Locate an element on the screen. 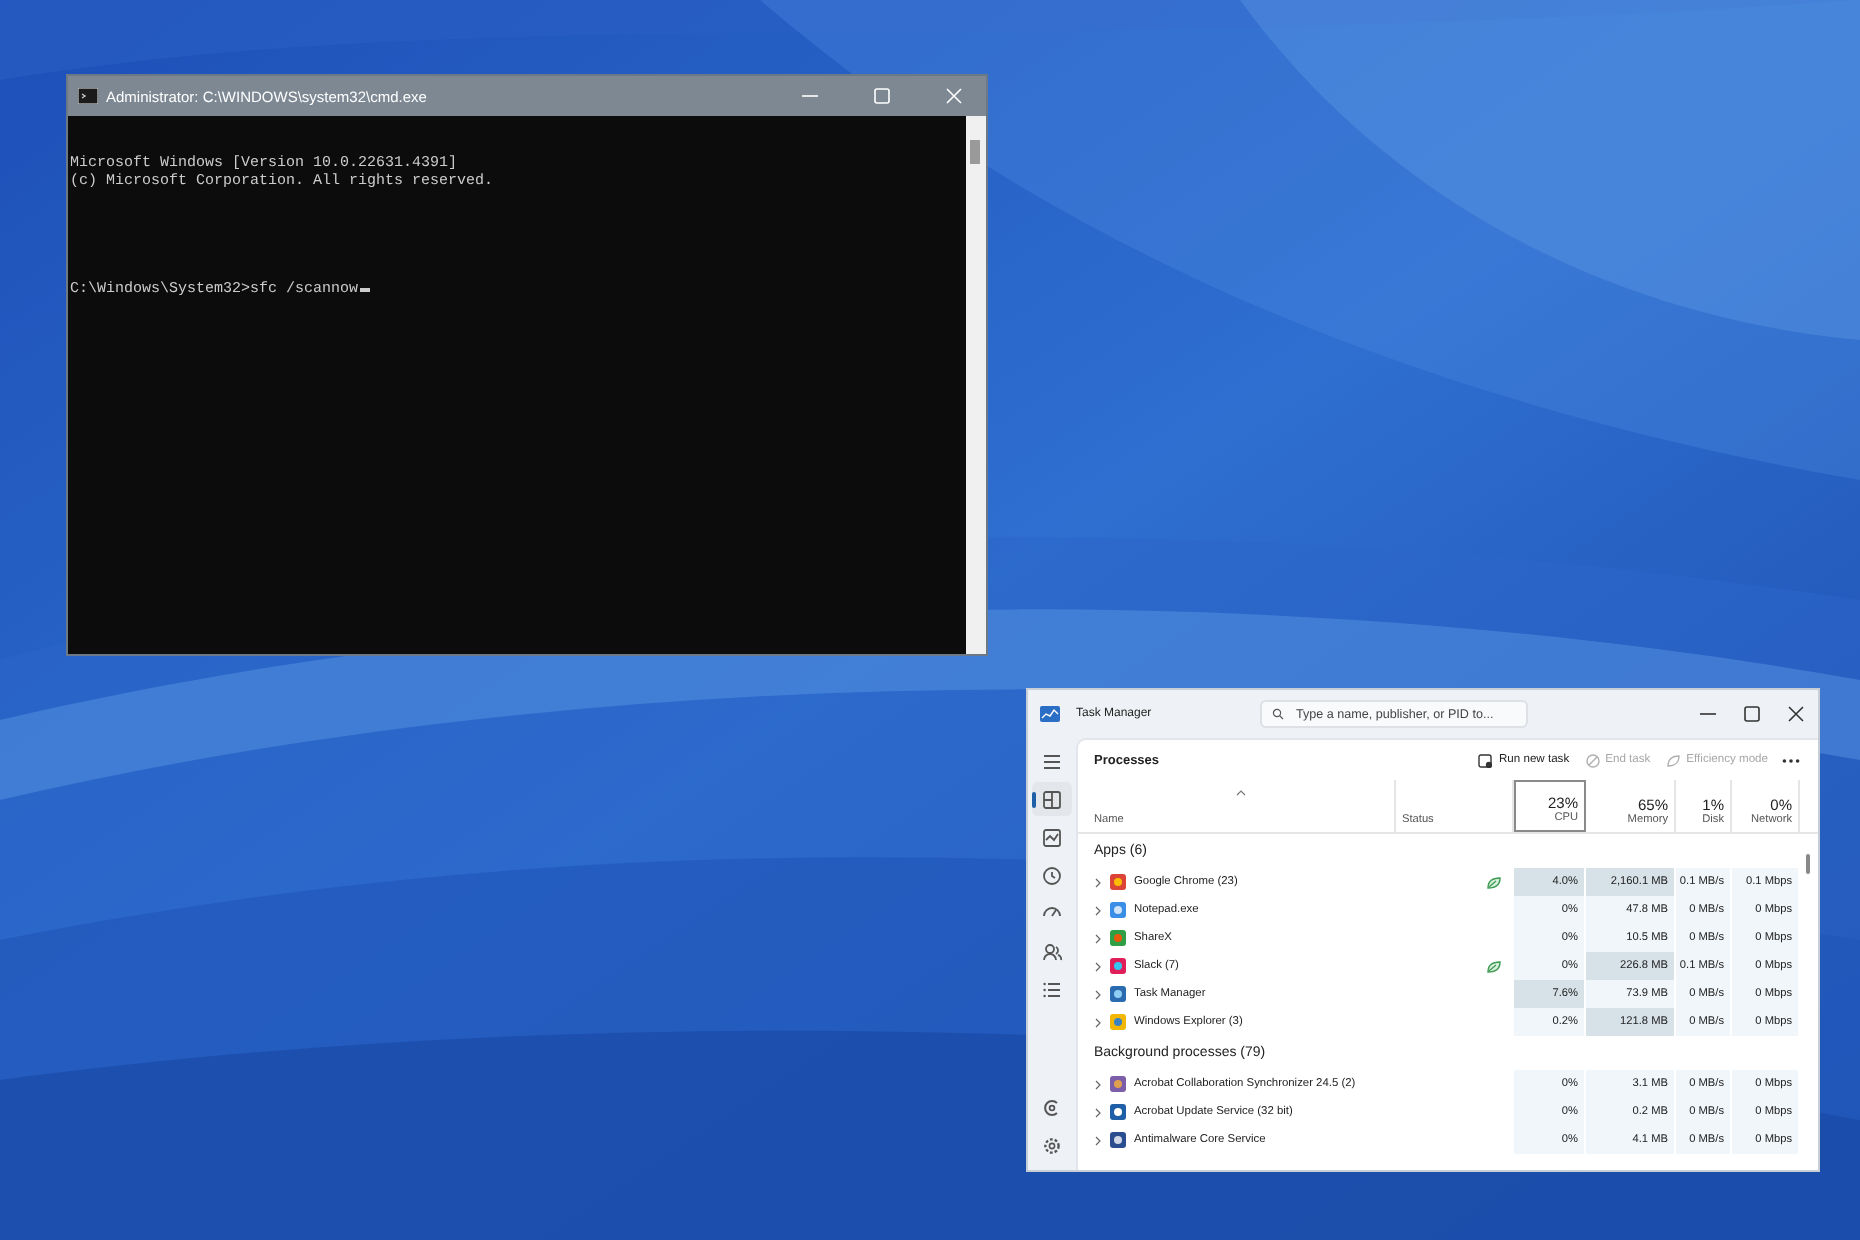 Image resolution: width=1860 pixels, height=1240 pixels. text-cursor is located at coordinates (365, 290).